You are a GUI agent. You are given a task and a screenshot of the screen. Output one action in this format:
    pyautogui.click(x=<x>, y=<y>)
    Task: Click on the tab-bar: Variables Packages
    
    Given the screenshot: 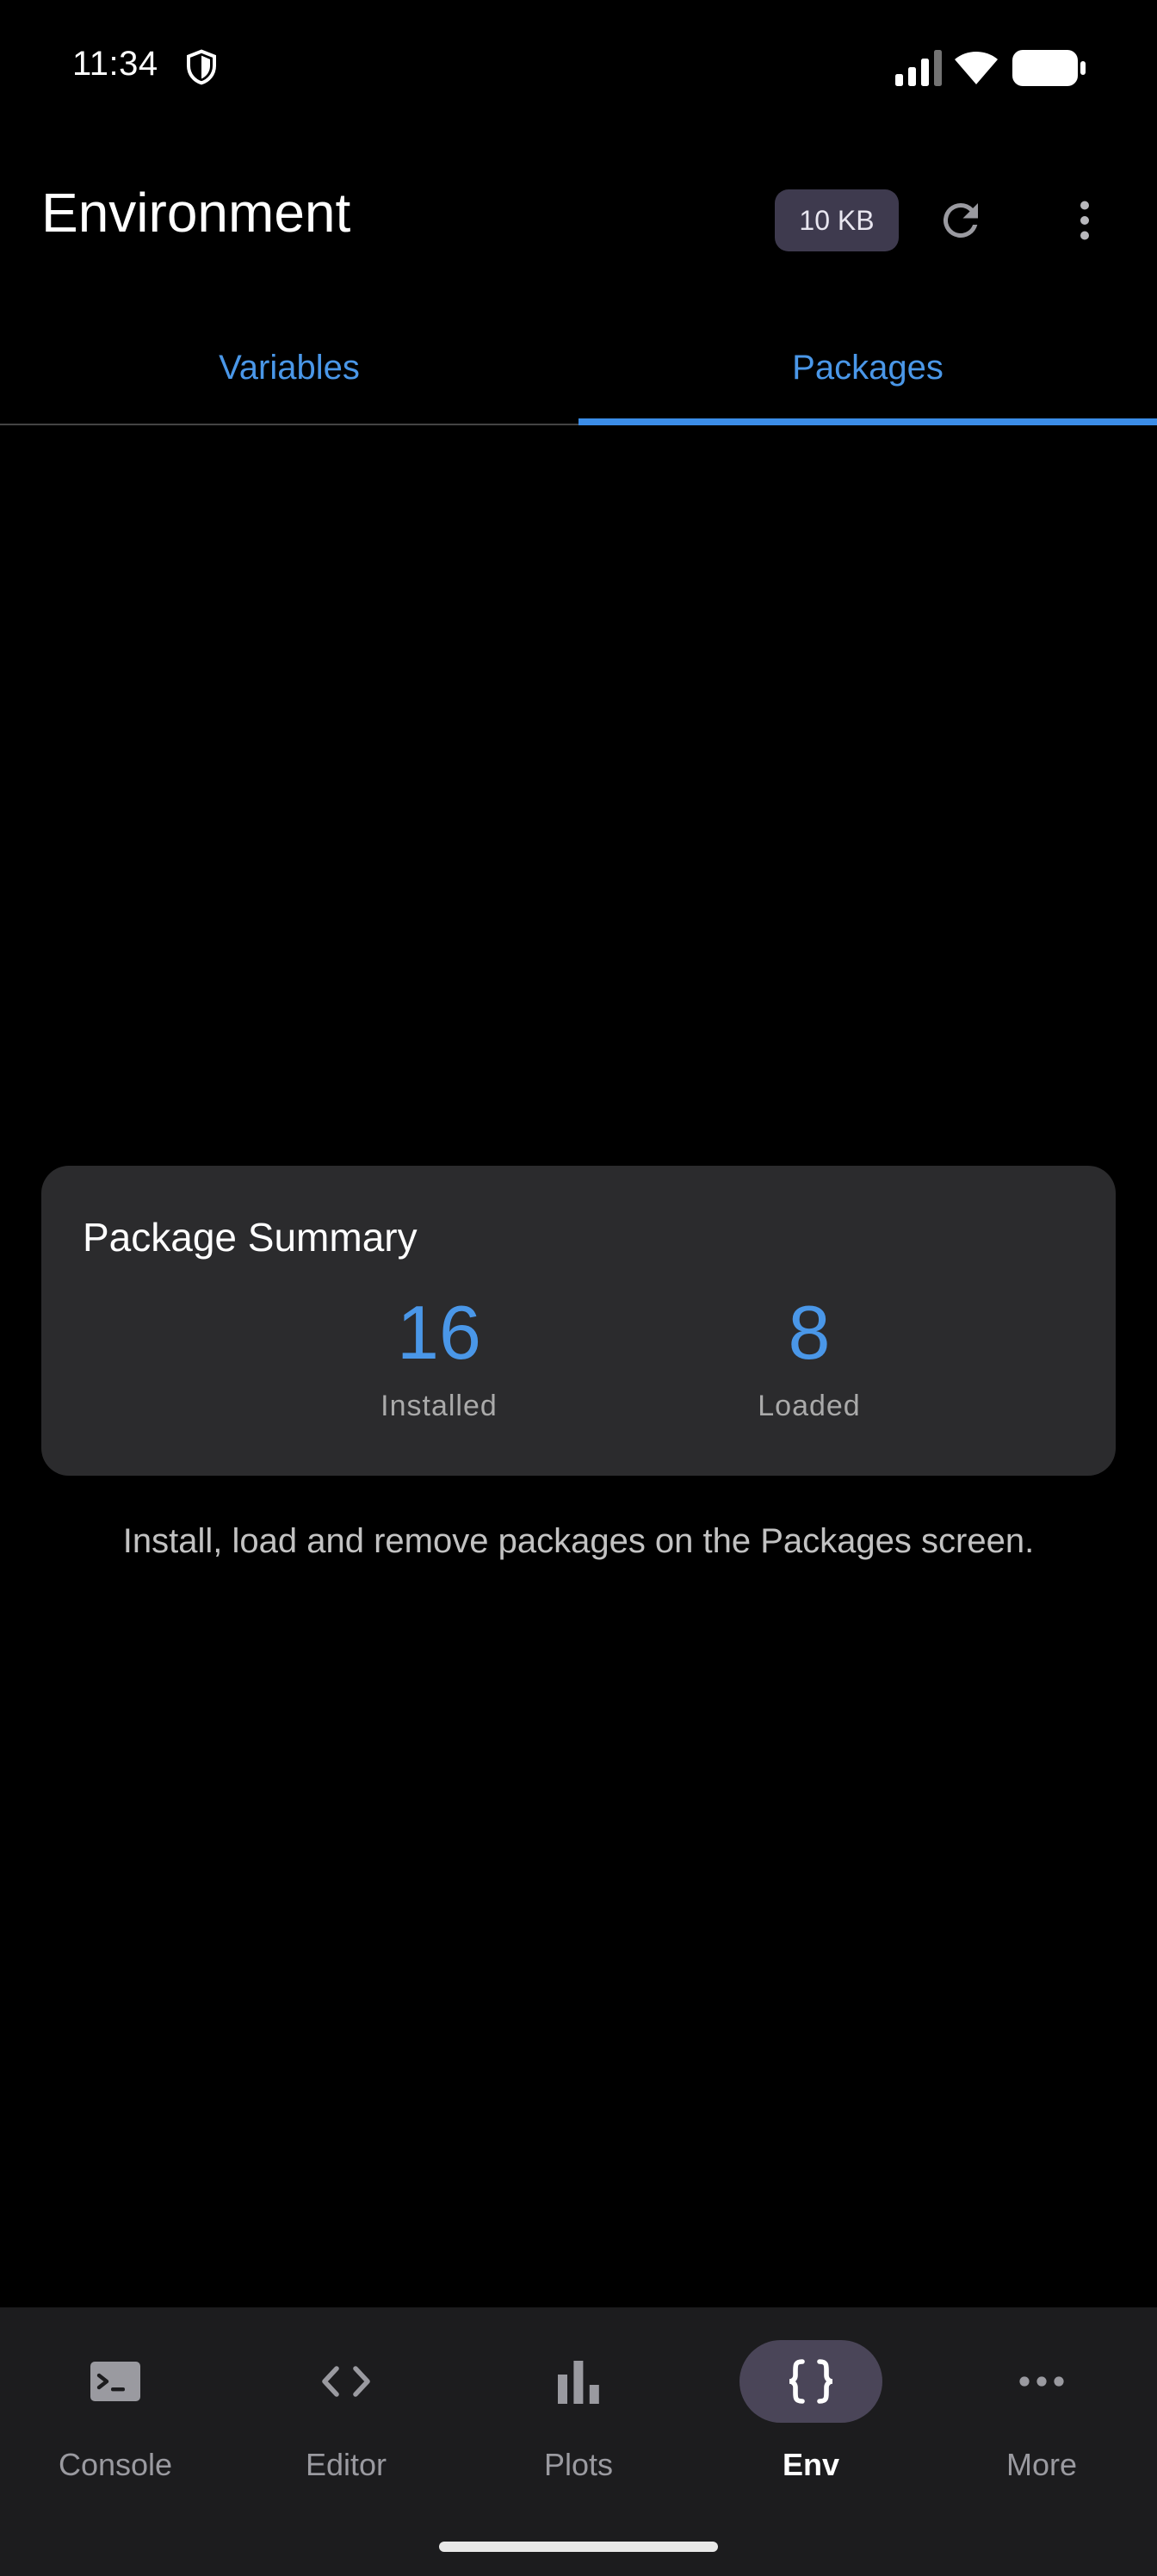 What is the action you would take?
    pyautogui.click(x=579, y=368)
    